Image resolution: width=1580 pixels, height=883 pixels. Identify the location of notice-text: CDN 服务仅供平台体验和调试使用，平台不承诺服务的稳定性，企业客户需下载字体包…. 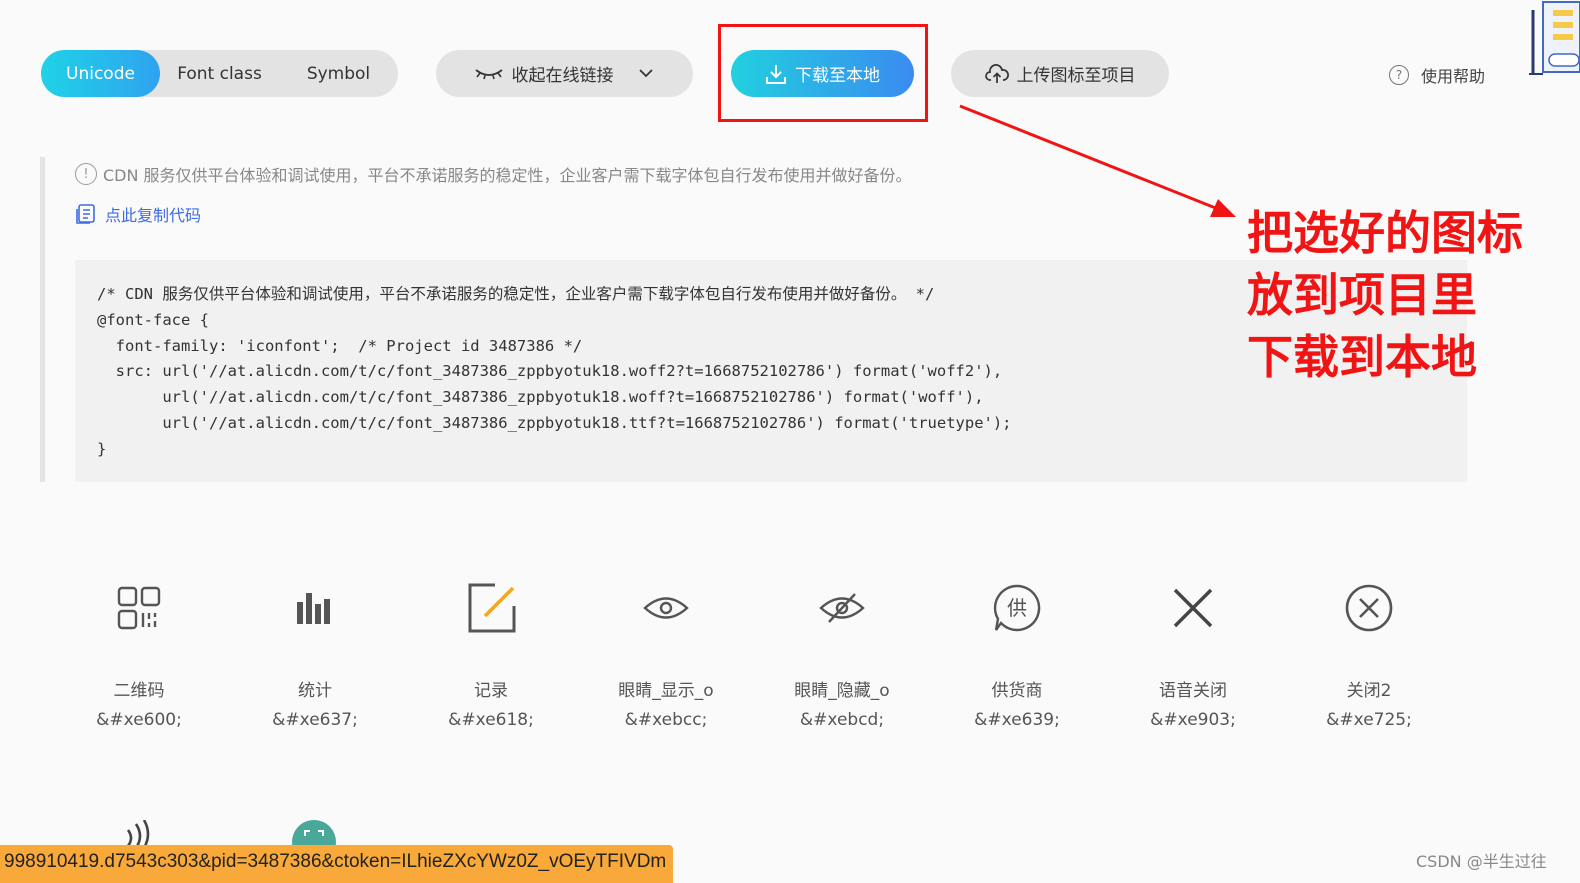
(507, 175).